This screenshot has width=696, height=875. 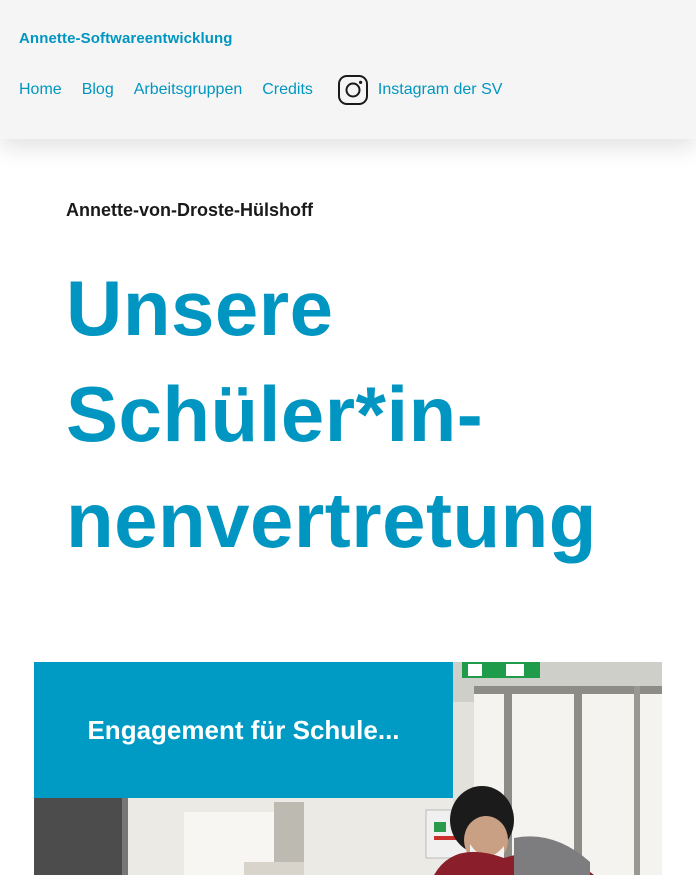 I want to click on title-line-3: nenvertretung, so click(x=331, y=520).